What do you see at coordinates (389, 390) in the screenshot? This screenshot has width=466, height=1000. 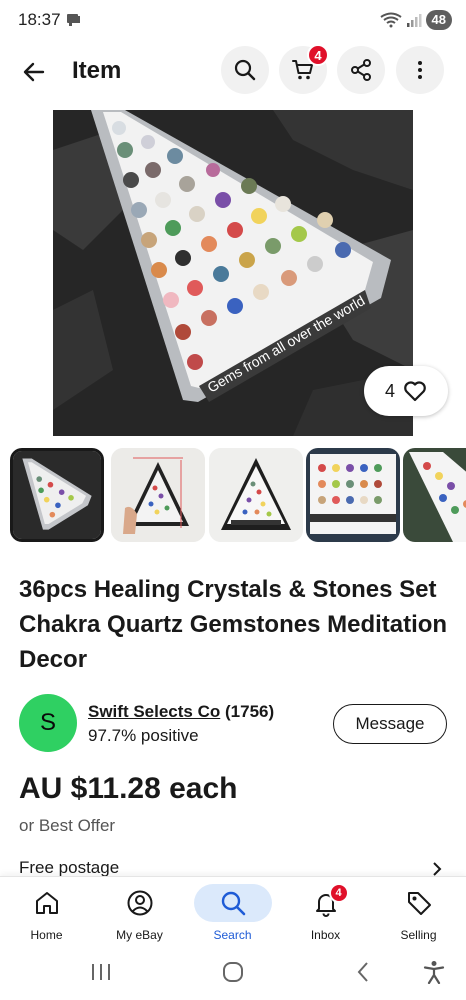 I see `watch-count: 4` at bounding box center [389, 390].